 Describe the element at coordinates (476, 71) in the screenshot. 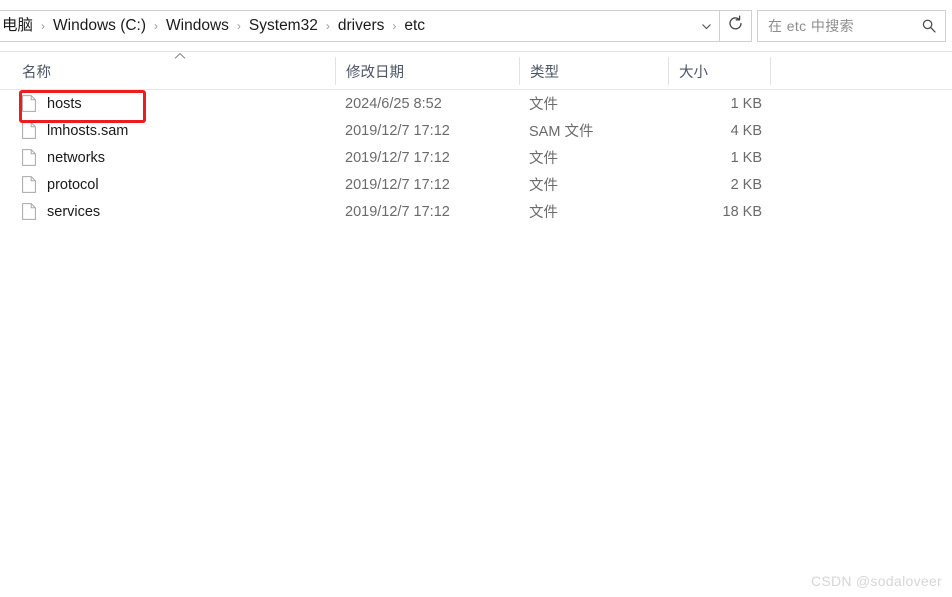

I see `column-header-row: 名称 修改日期 类型 大小` at that location.